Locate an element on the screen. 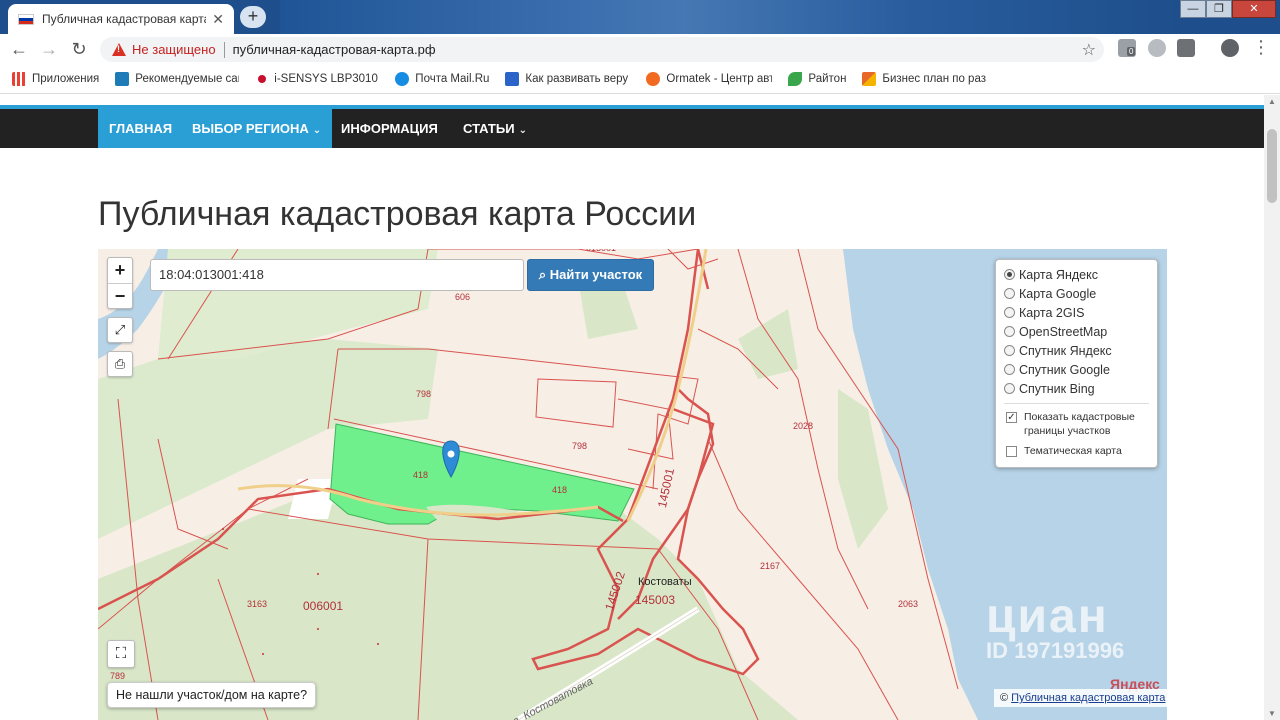  zoom-out-button: − is located at coordinates (120, 295).